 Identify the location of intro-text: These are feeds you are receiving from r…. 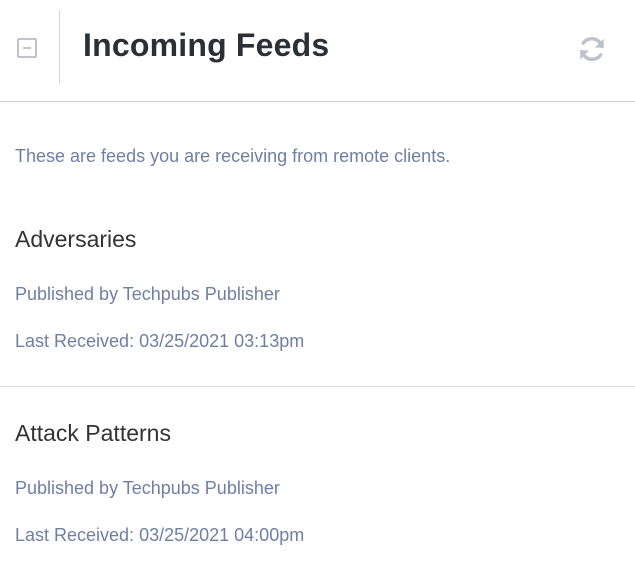
(233, 156).